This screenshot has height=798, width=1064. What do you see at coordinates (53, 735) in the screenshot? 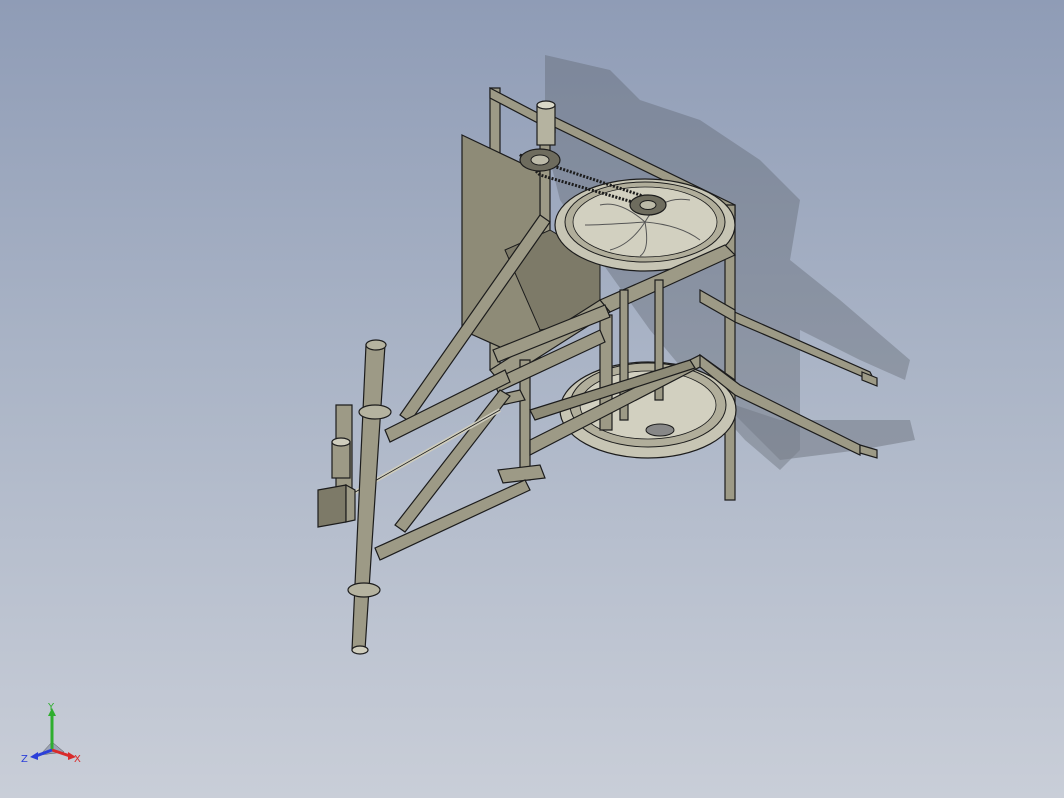
I see `coordinate-triad: Y X Z` at bounding box center [53, 735].